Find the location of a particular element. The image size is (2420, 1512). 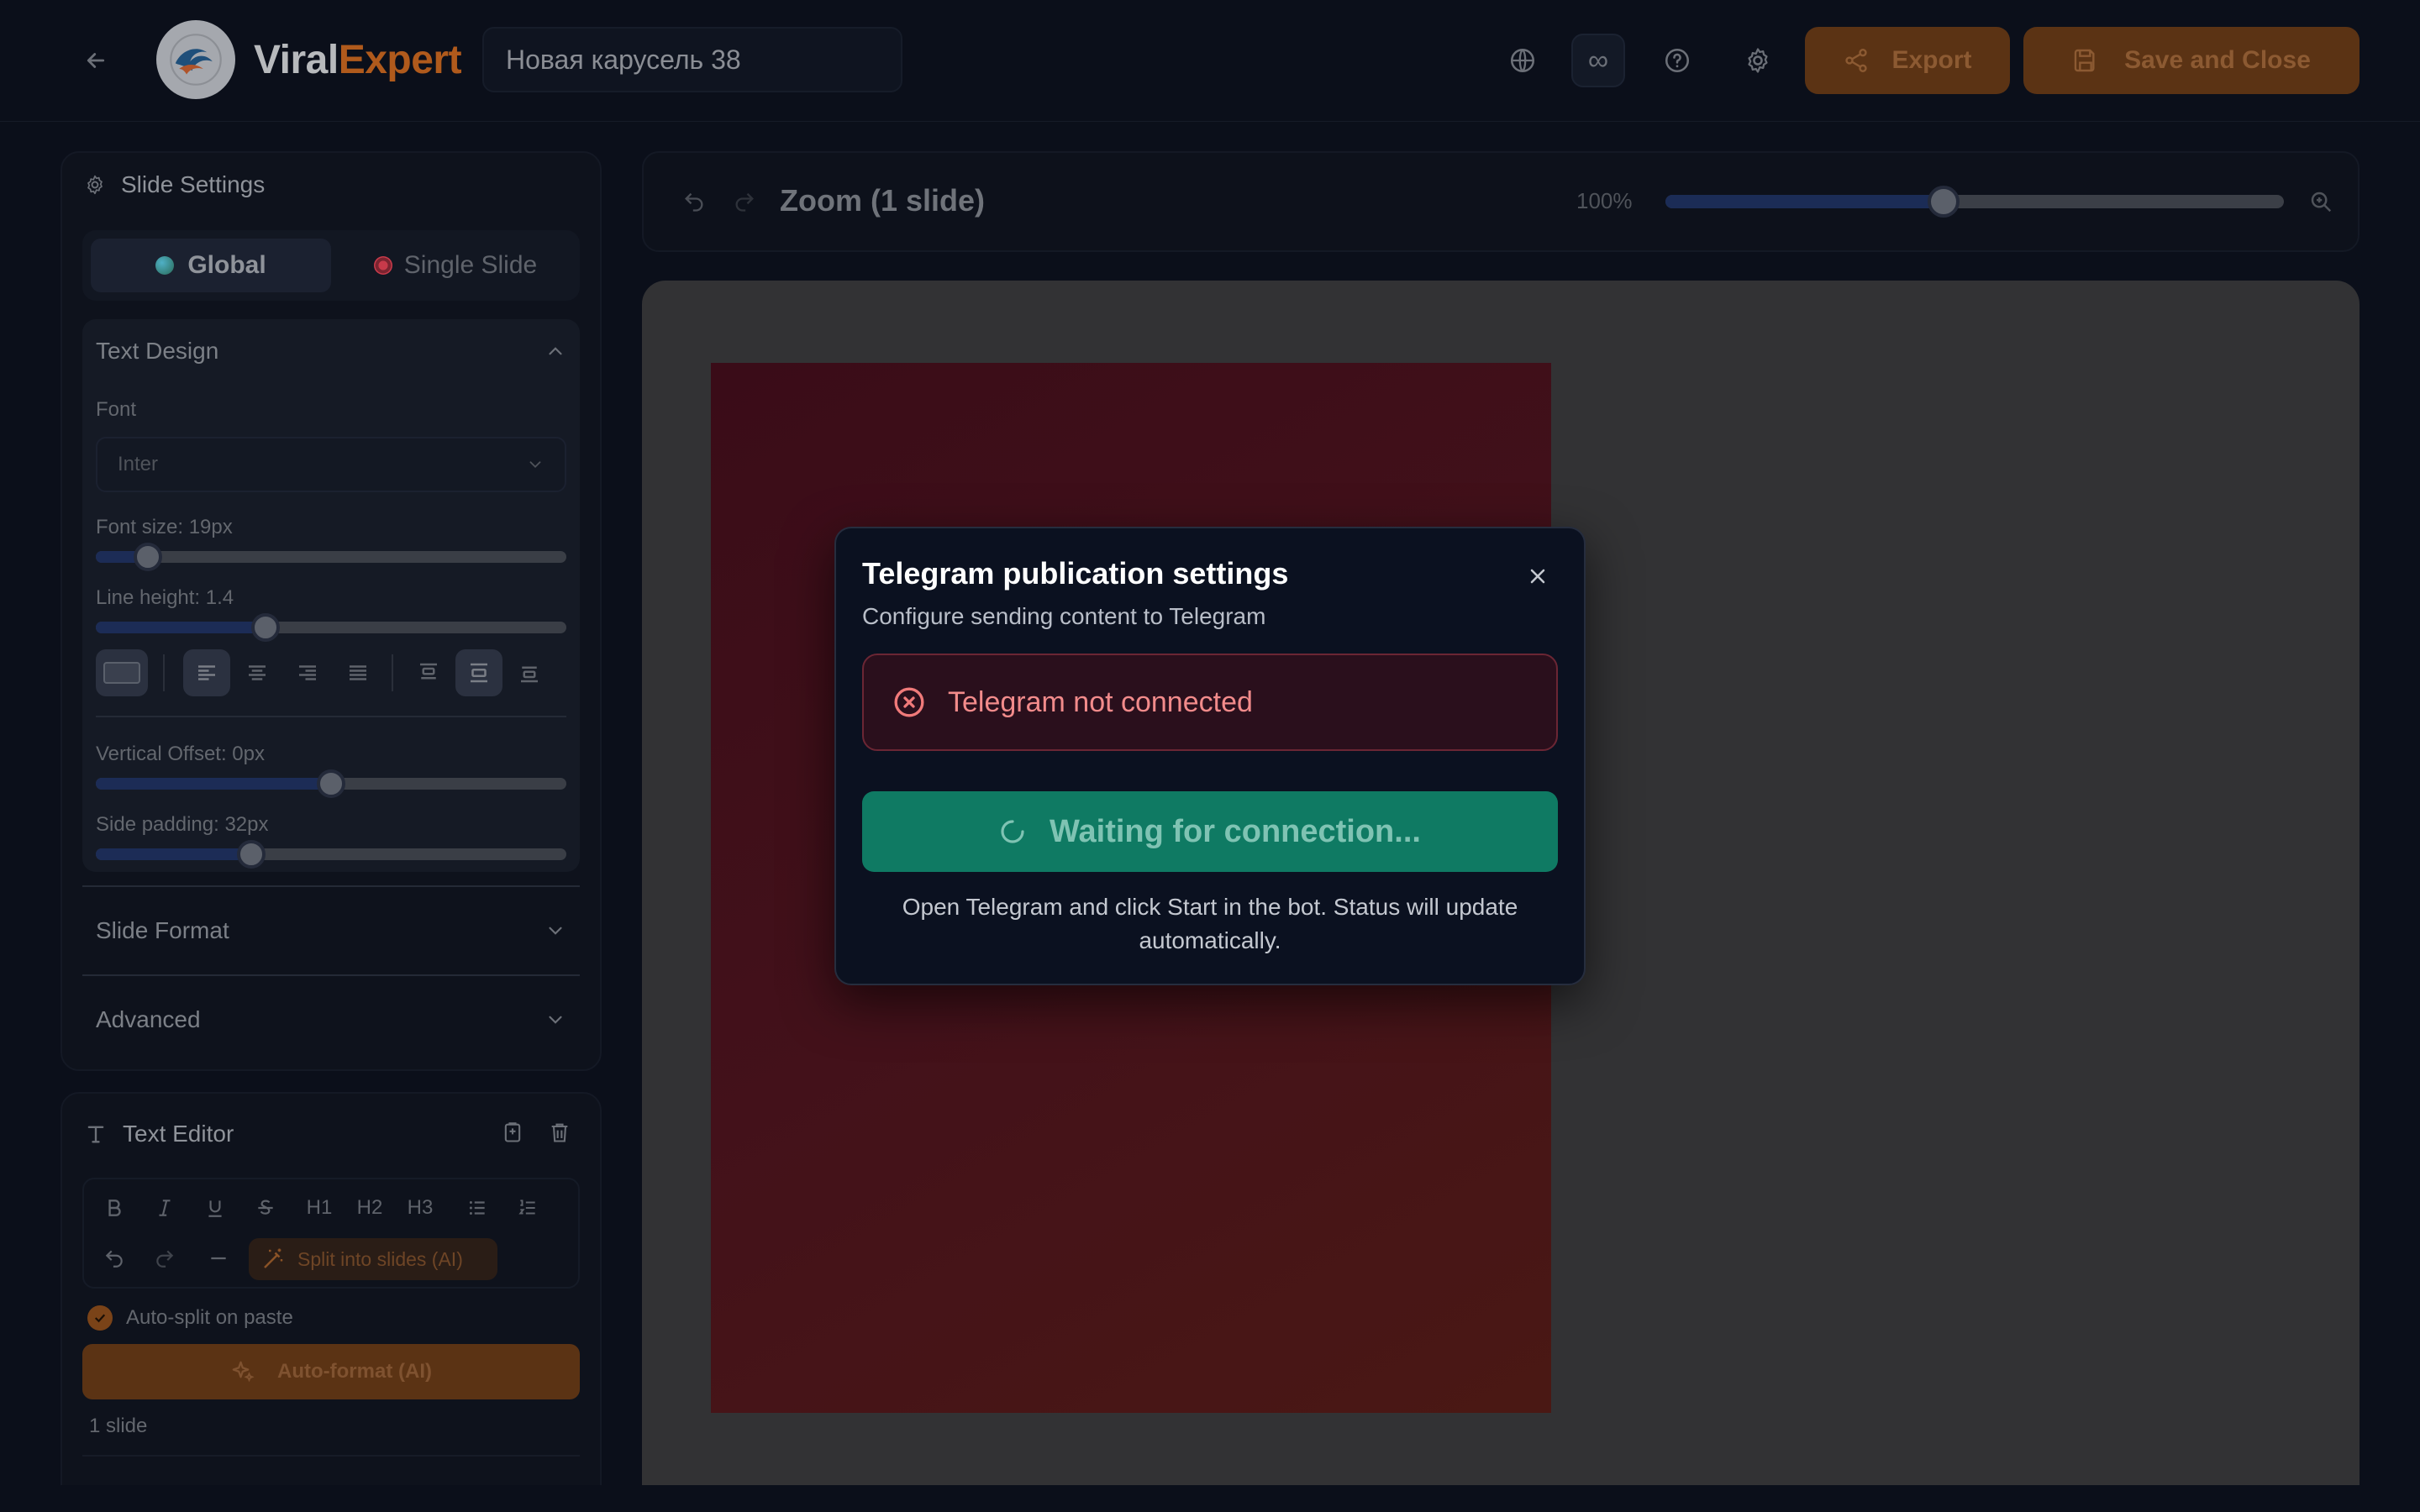

align-justify-icon is located at coordinates (358, 672).